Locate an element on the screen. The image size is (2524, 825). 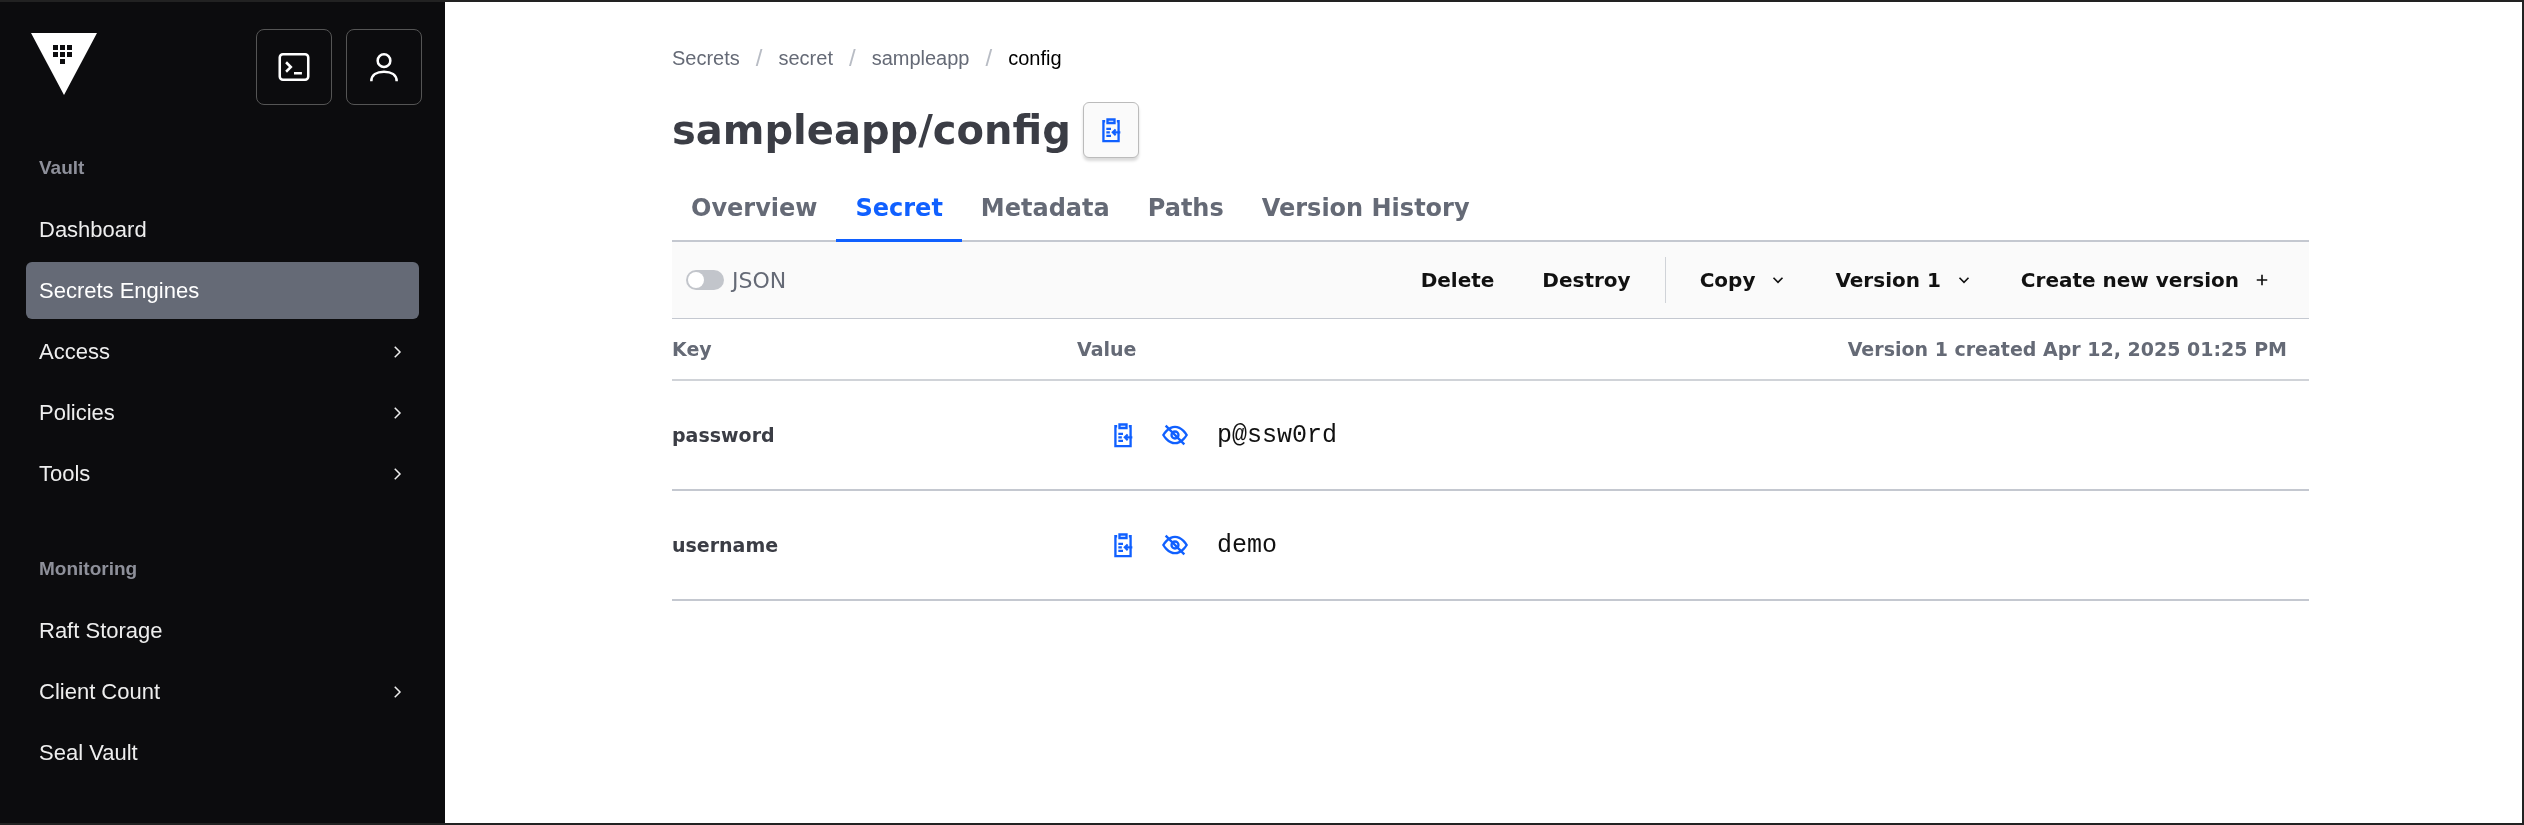
user-menu-button is located at coordinates (384, 67).